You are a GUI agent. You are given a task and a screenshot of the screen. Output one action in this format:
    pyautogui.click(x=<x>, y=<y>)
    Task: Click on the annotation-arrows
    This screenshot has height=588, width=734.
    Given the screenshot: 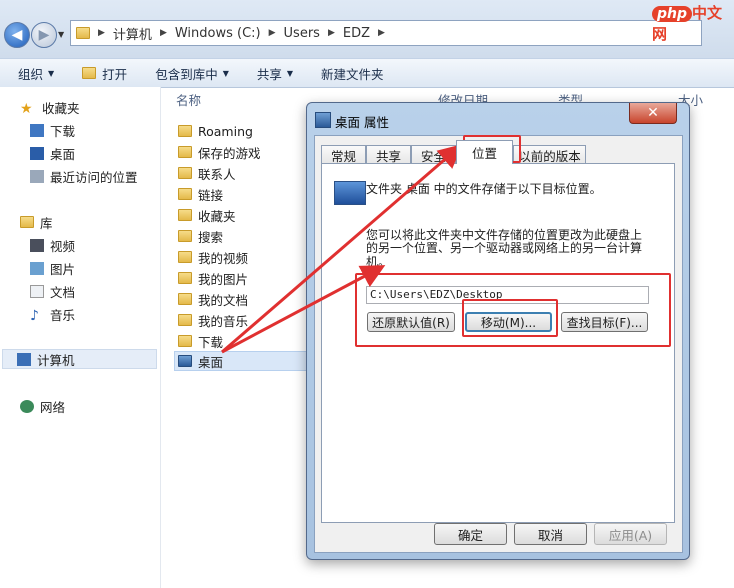 What is the action you would take?
    pyautogui.click(x=342, y=249)
    